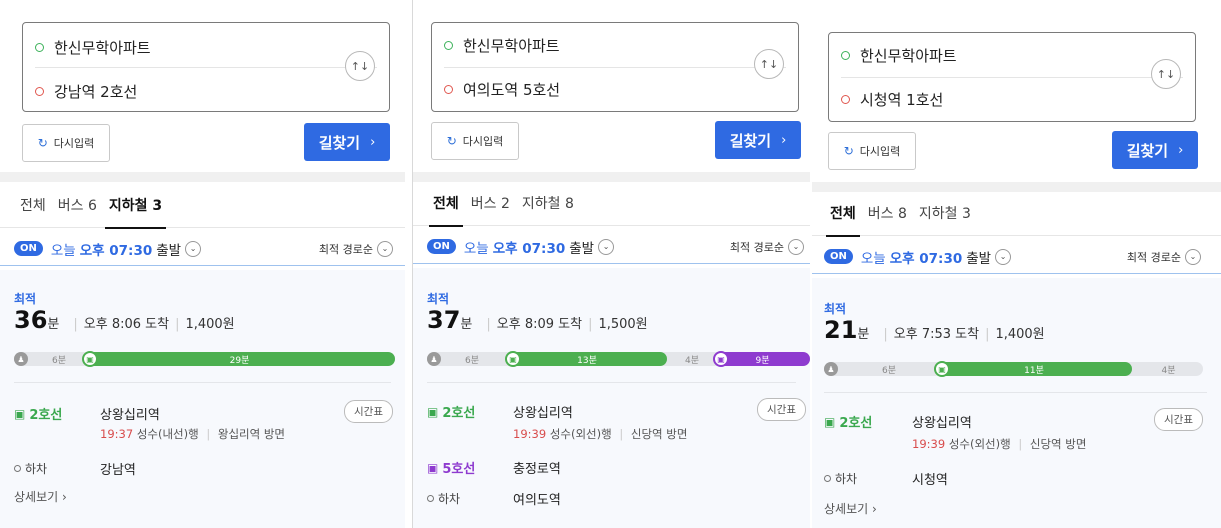 The height and width of the screenshot is (528, 1221). What do you see at coordinates (182, 91) in the screenshot?
I see `destination-field: 강남역 2호선` at bounding box center [182, 91].